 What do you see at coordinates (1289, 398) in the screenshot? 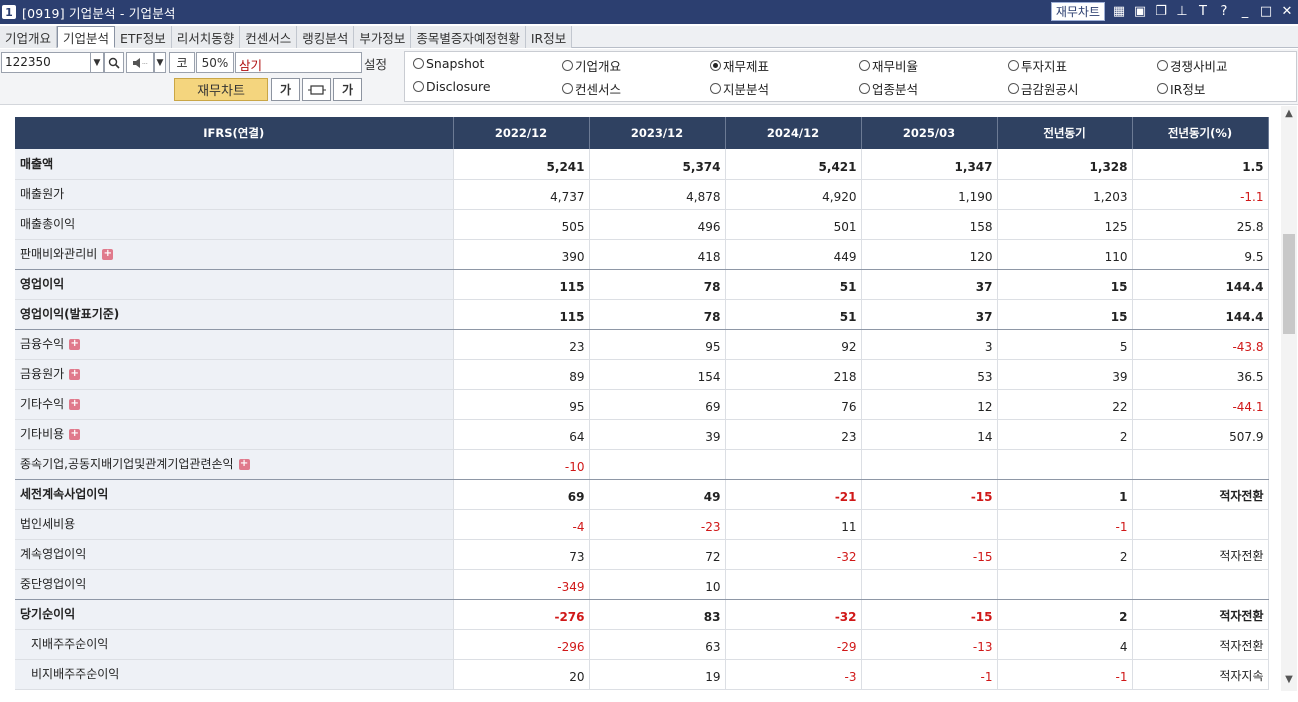
I see `vertical-scrollbar: ▲ ▼` at bounding box center [1289, 398].